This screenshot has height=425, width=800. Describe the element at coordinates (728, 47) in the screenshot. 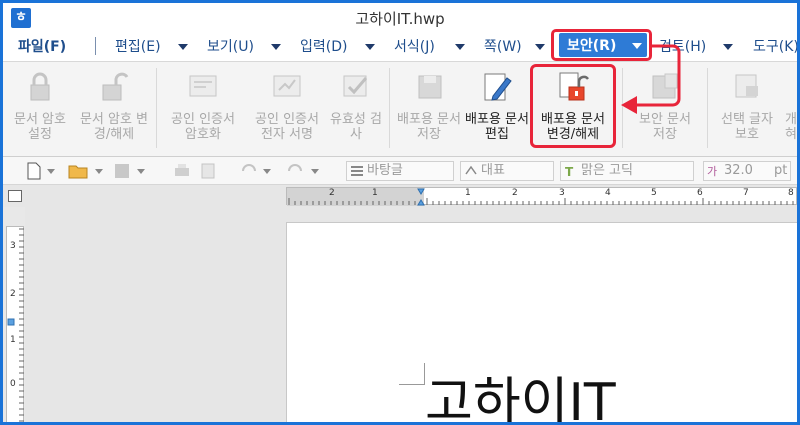

I see `menu-review-arrow-icon` at that location.